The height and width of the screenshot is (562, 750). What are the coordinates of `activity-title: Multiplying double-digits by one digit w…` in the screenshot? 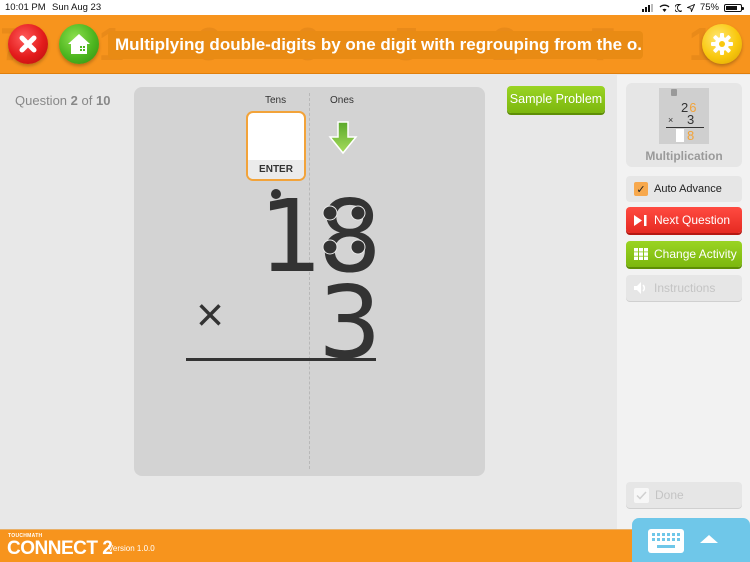 It's located at (375, 45).